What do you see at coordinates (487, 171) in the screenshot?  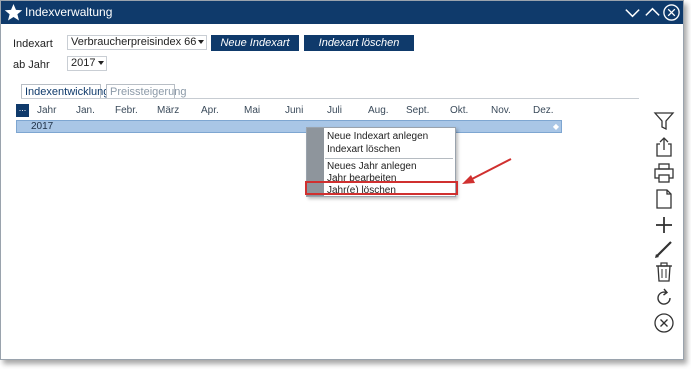 I see `annotation-arrow-icon` at bounding box center [487, 171].